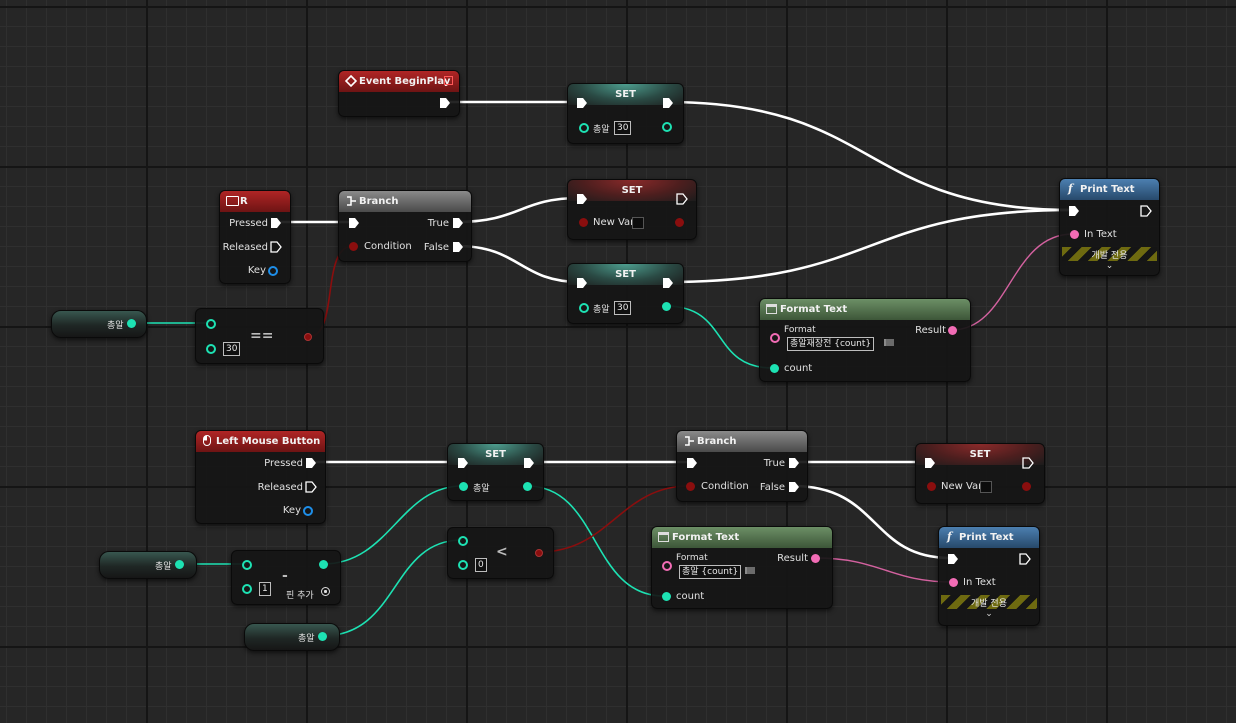 Image resolution: width=1236 pixels, height=723 pixels. I want to click on branch-header: Branch, so click(742, 441).